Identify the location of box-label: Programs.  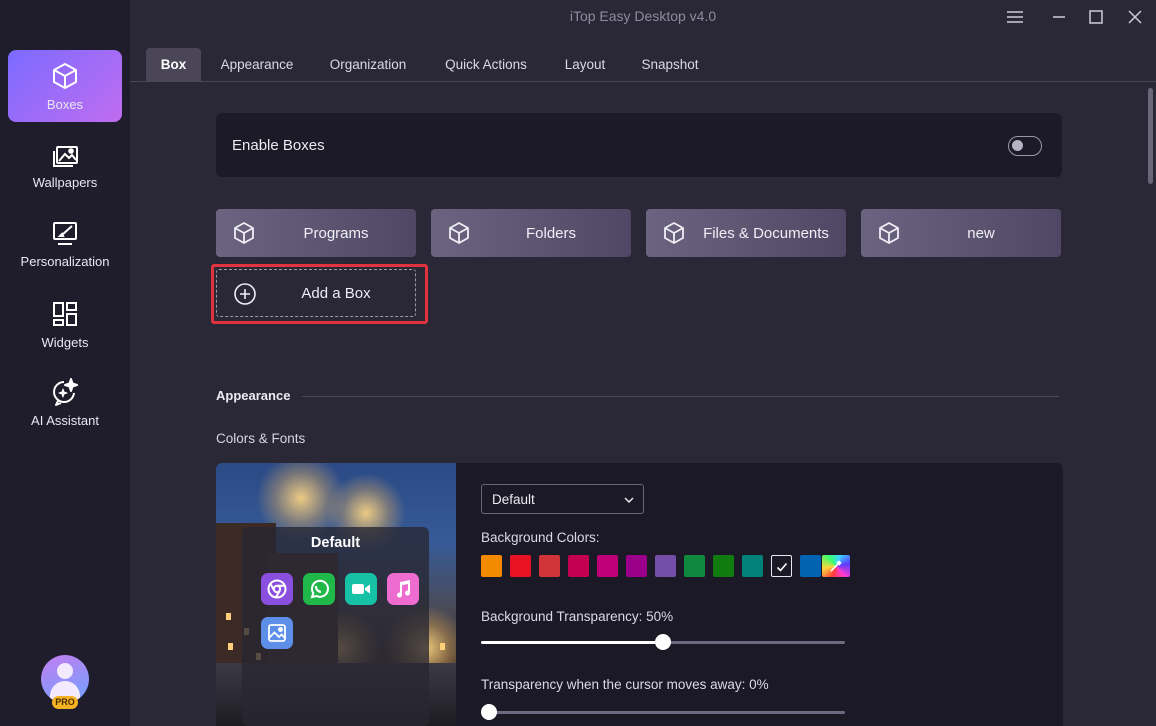
(336, 233).